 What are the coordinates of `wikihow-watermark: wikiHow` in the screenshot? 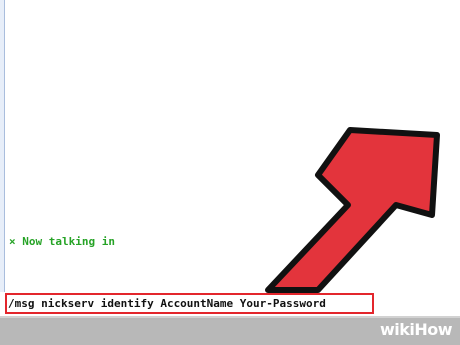 It's located at (416, 329).